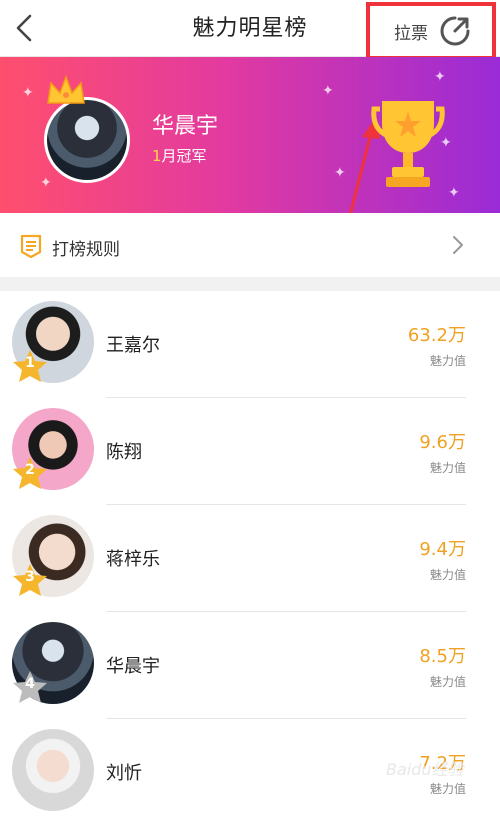  Describe the element at coordinates (411, 34) in the screenshot. I see `vote-label: 拉票` at that location.